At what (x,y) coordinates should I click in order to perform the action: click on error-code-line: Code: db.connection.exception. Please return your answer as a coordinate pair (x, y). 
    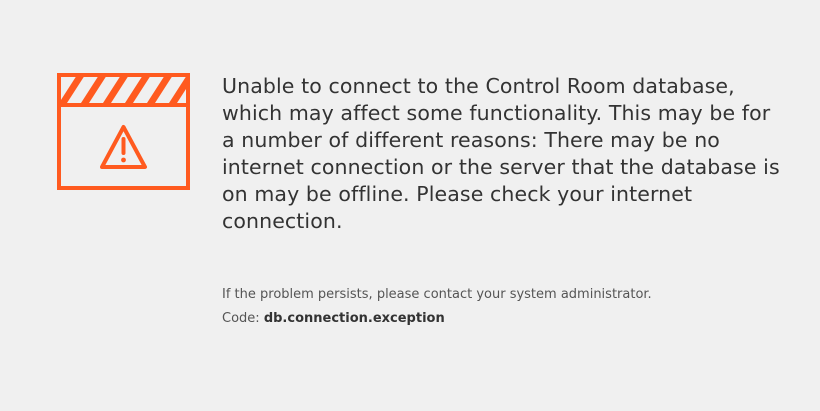
    Looking at the image, I should click on (333, 318).